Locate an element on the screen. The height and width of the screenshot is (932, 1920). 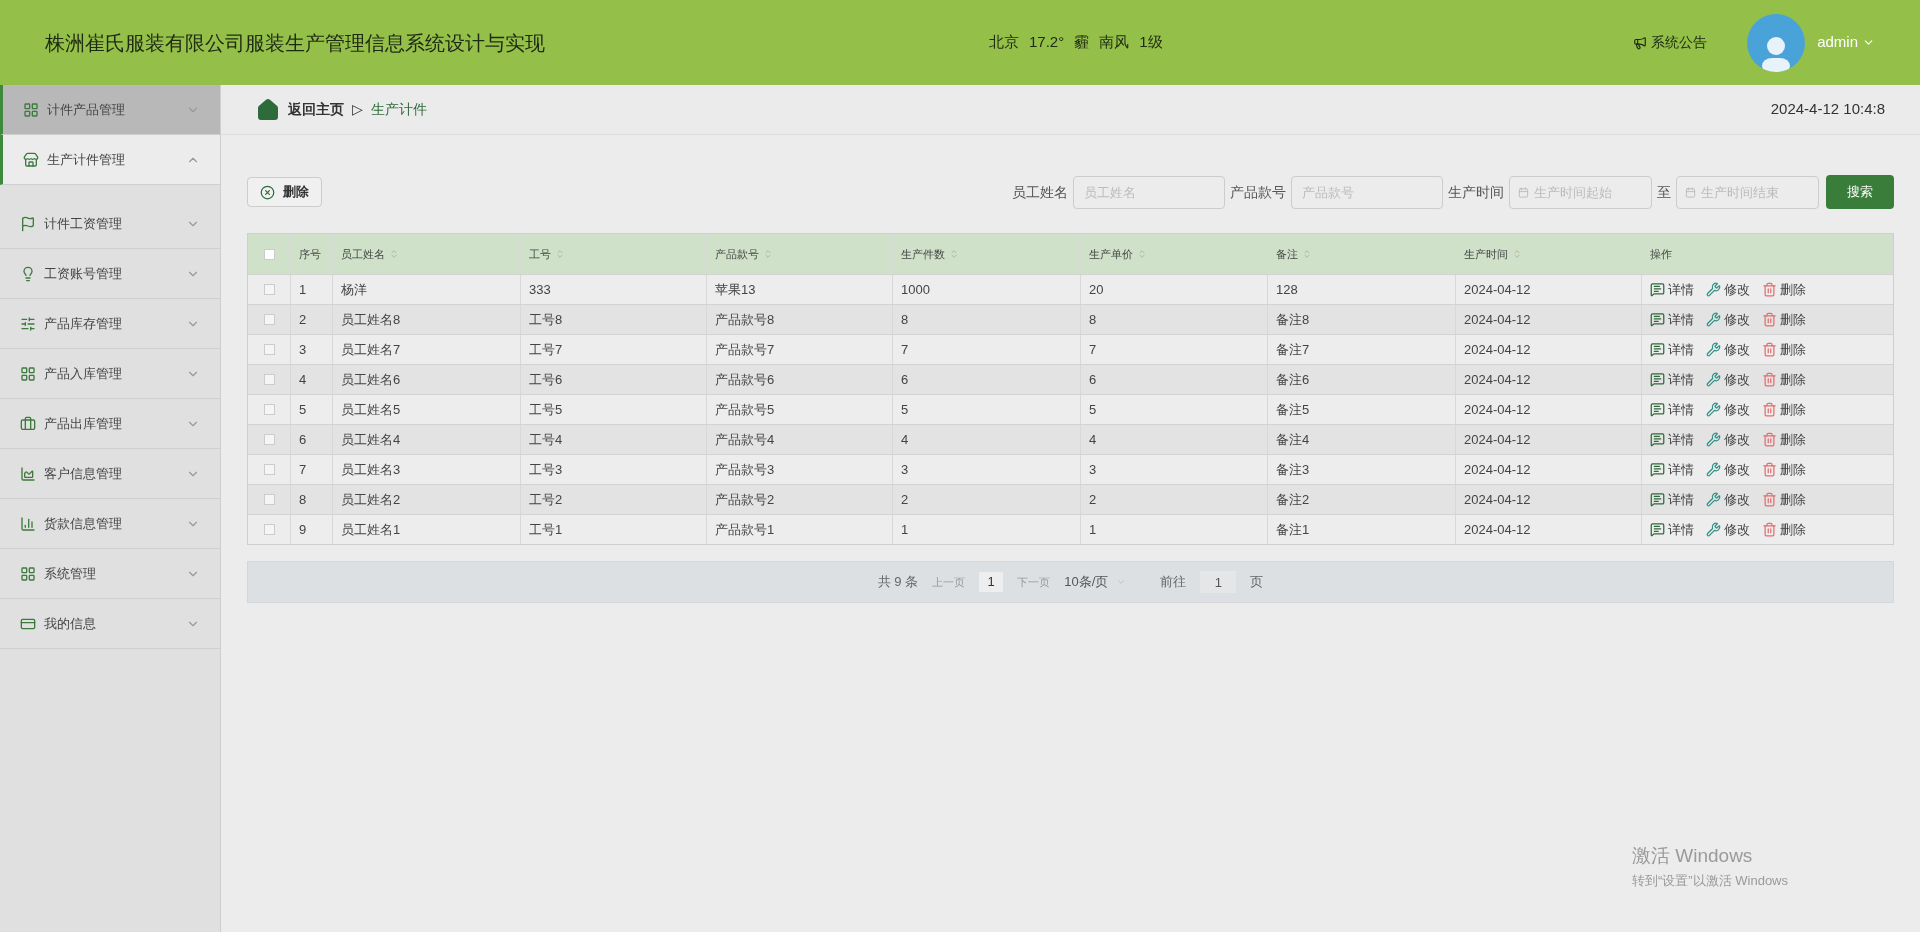
sidebar-item: 产品入库管理 is located at coordinates (110, 374).